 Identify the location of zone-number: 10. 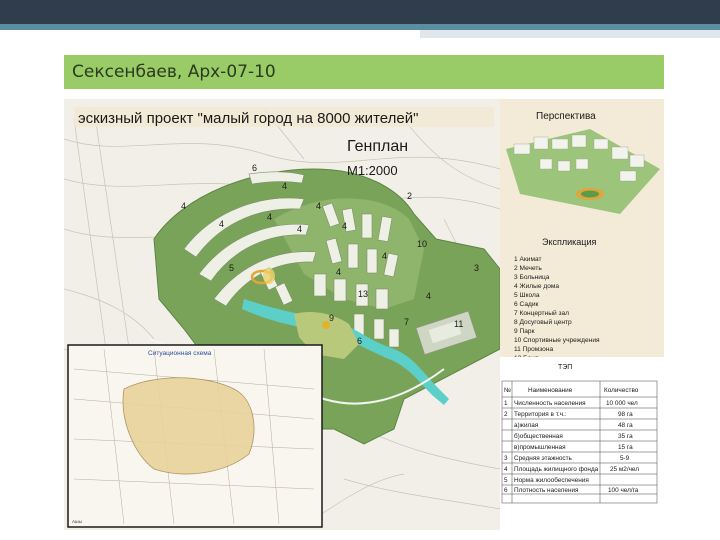
(422, 244).